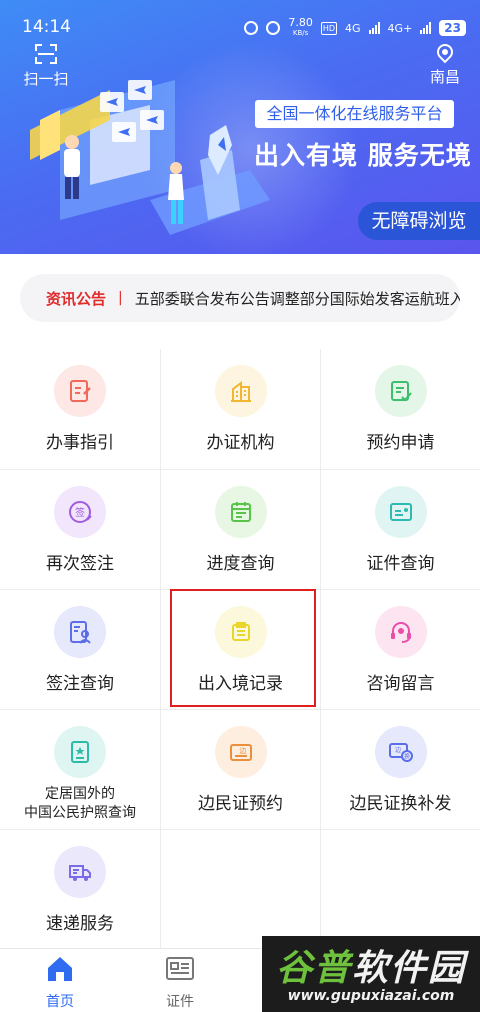  I want to click on headset-icon, so click(401, 632).